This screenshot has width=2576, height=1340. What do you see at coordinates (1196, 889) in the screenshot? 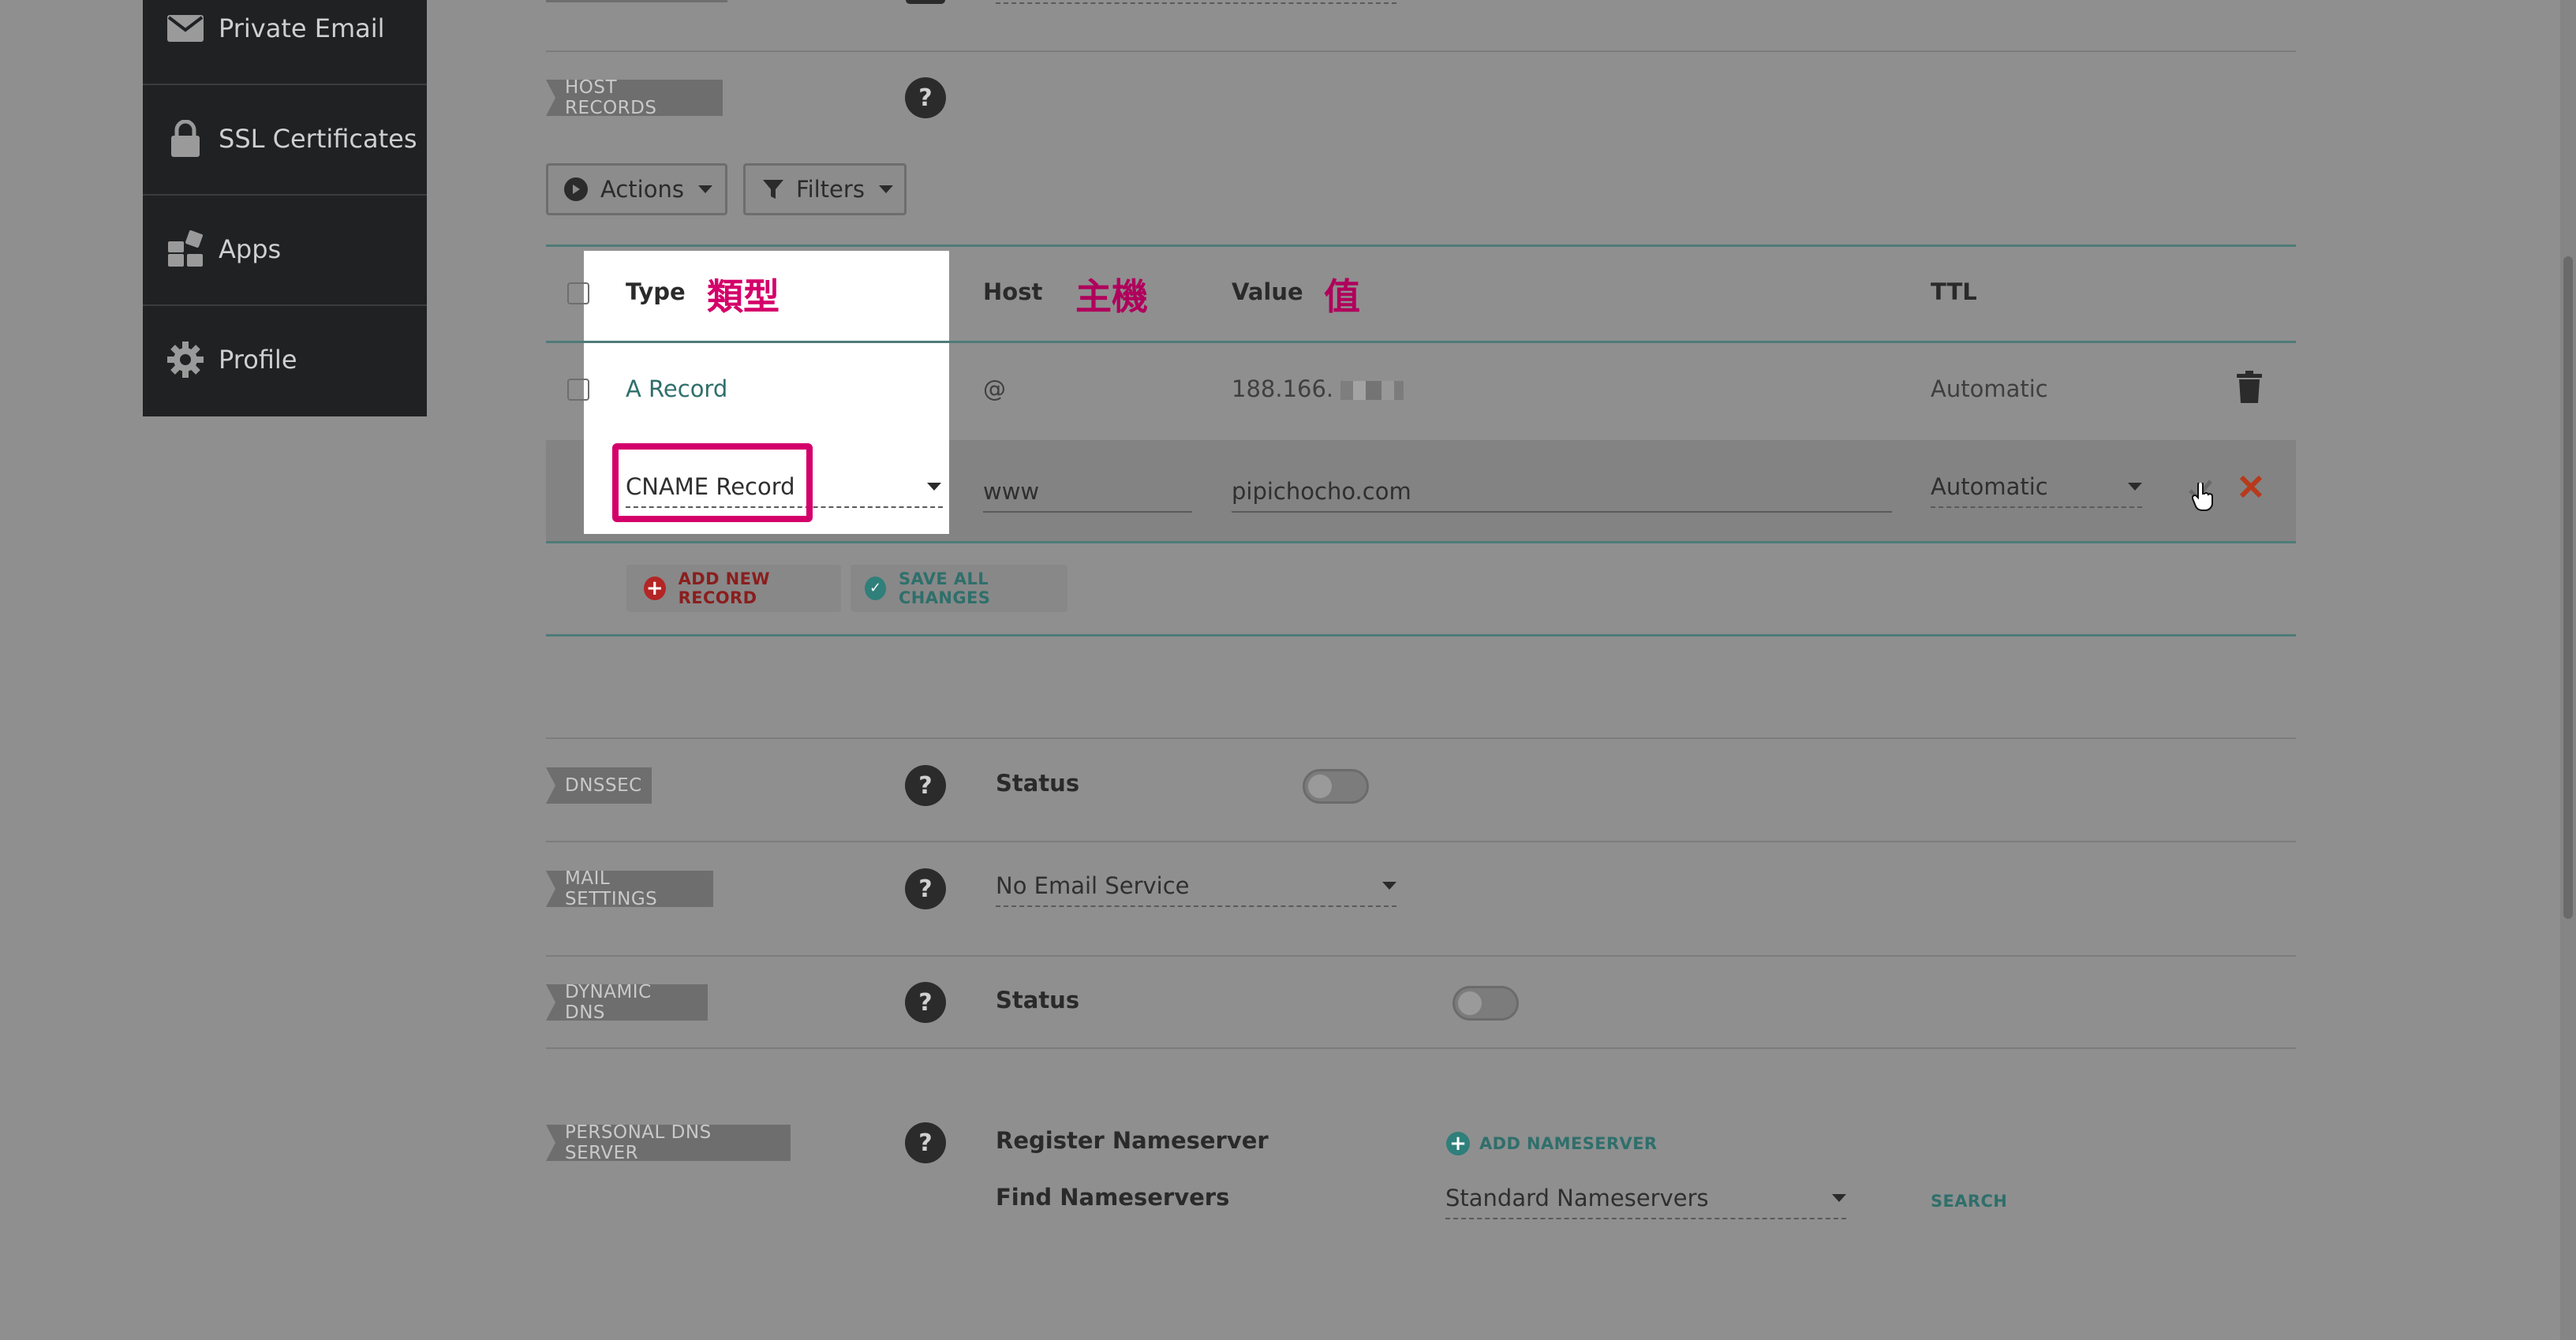
I see `mail-settings-select: No Email Service` at bounding box center [1196, 889].